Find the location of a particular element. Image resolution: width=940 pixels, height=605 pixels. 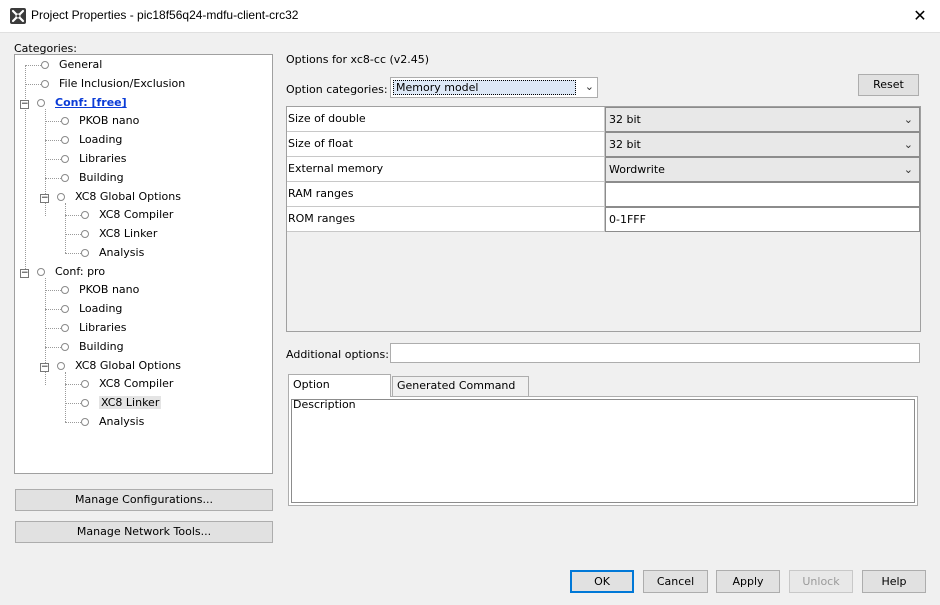

tree-item-conf-pro: − Conf: pro is located at coordinates (62, 272).